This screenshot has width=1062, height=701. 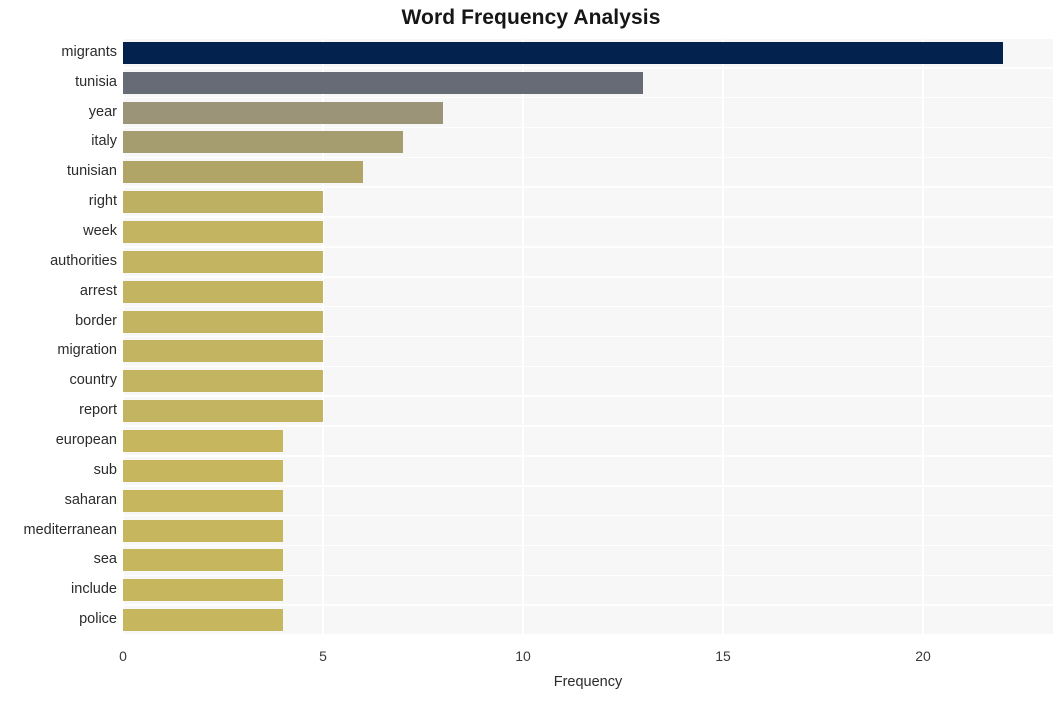 I want to click on x-axis-tick: 20, so click(x=923, y=656).